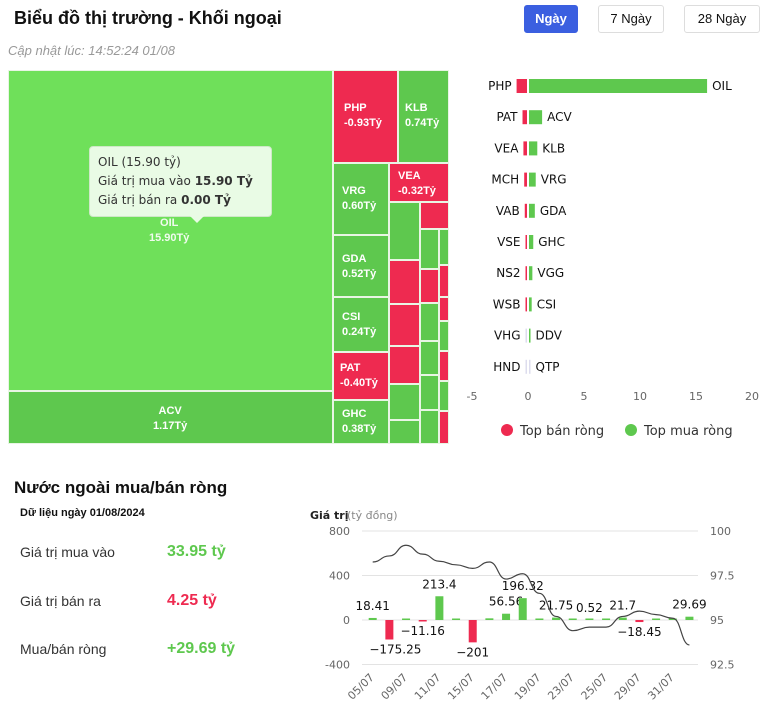 The height and width of the screenshot is (727, 769). I want to click on x-tick-label: 31/07, so click(661, 687).